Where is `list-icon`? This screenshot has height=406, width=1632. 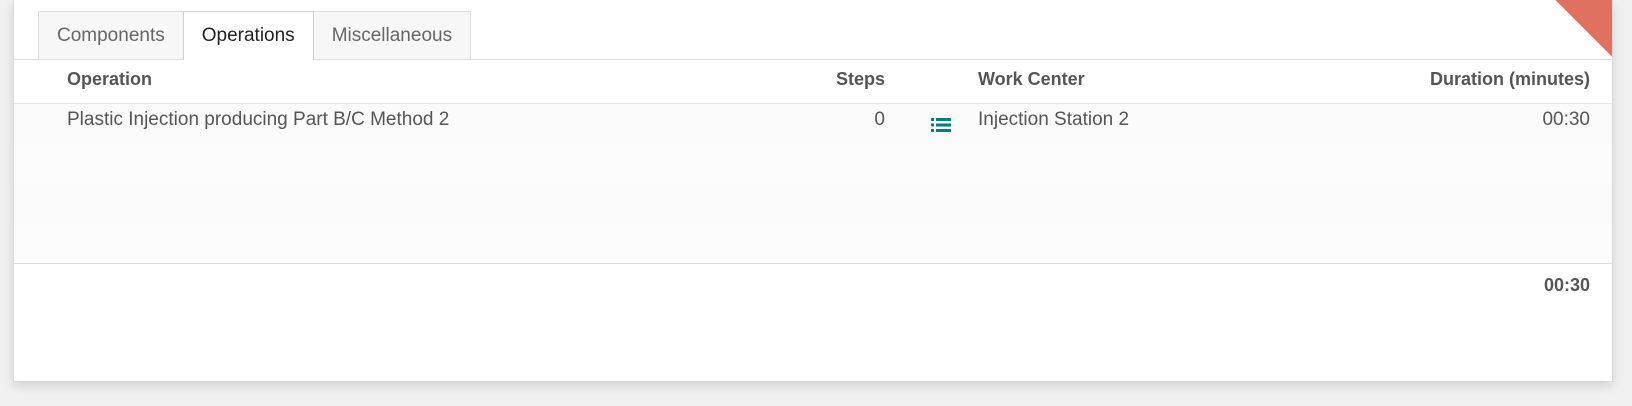 list-icon is located at coordinates (941, 125).